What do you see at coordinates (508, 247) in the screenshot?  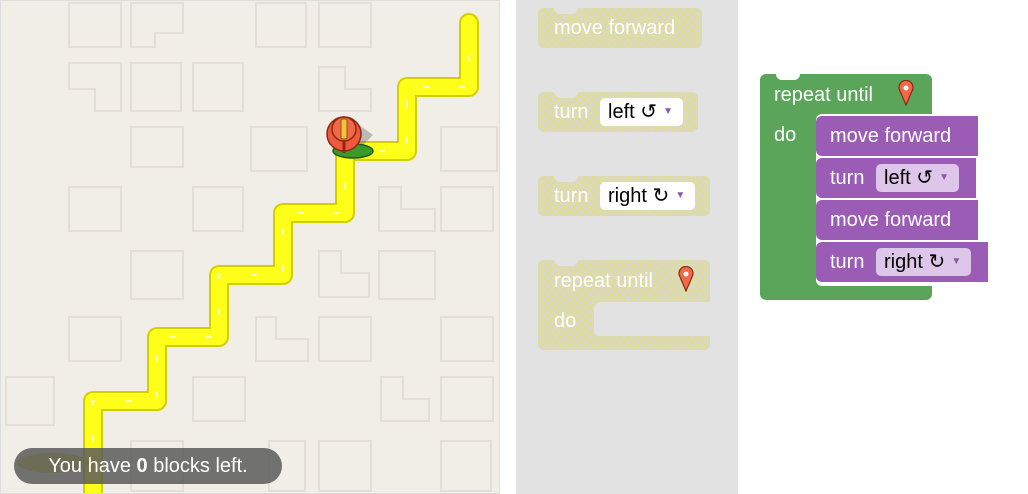 I see `divider` at bounding box center [508, 247].